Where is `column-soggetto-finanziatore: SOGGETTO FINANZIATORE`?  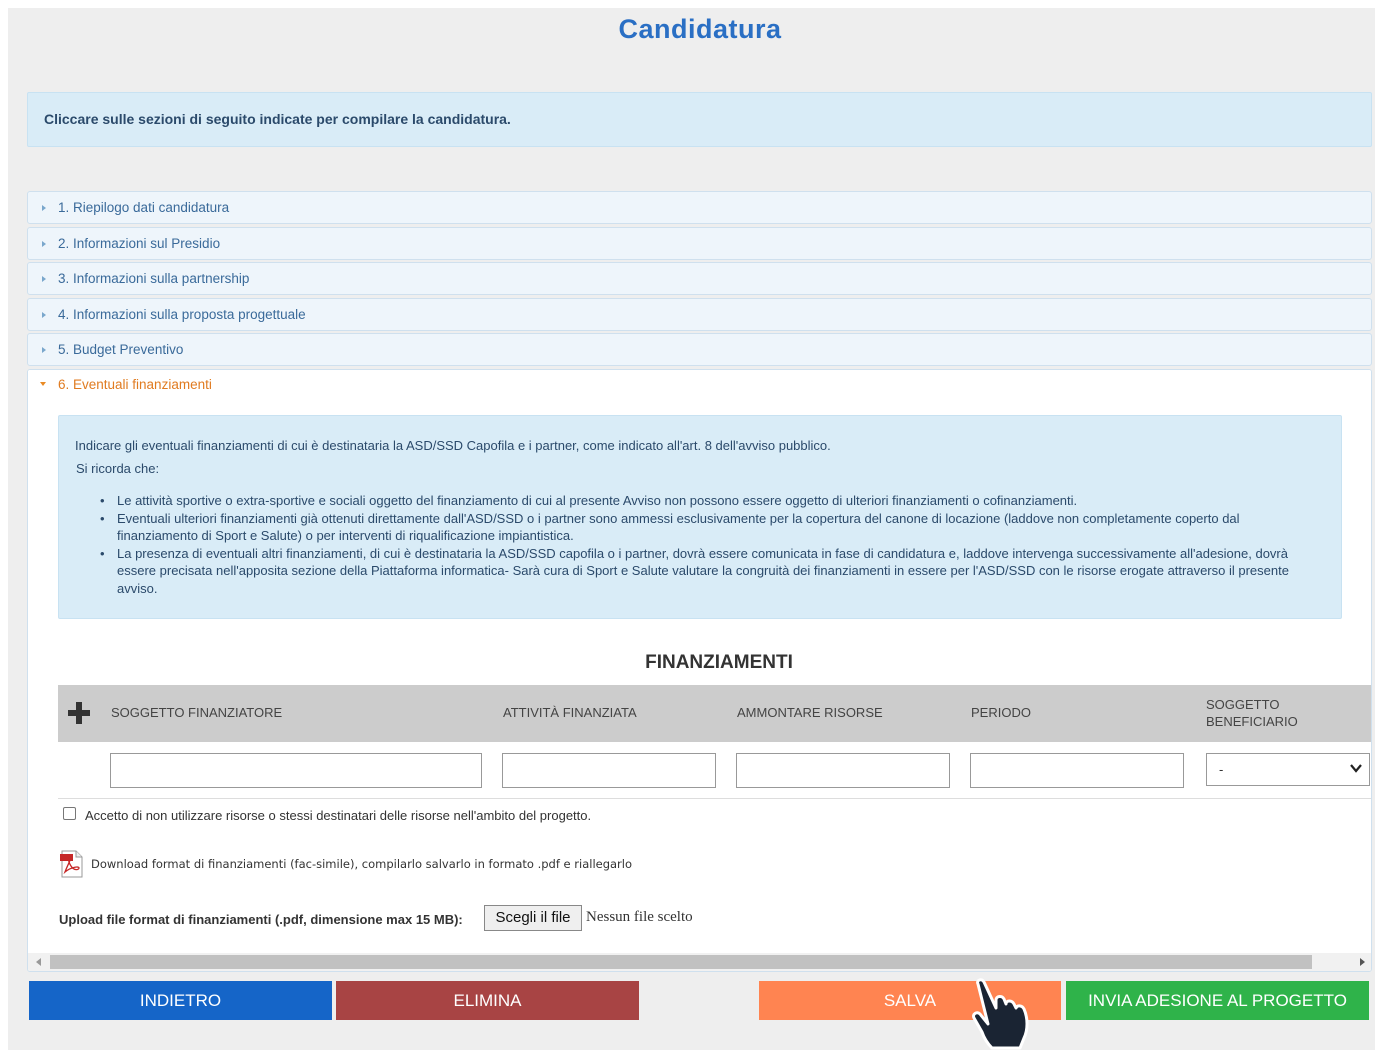 column-soggetto-finanziatore: SOGGETTO FINANZIATORE is located at coordinates (197, 712).